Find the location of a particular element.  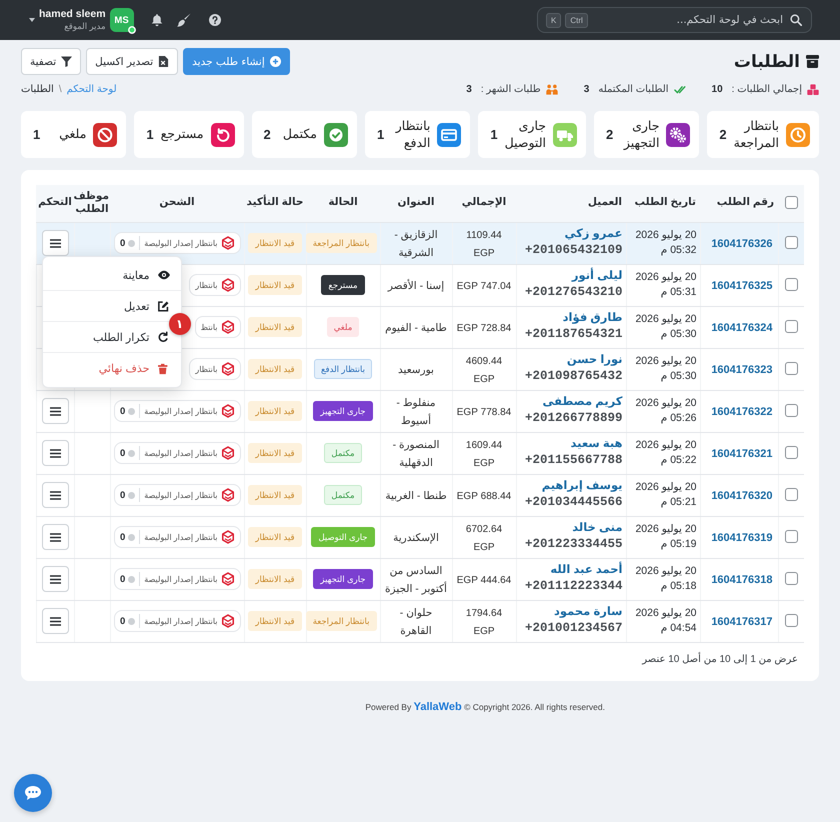

order-number-link: 1604176323 is located at coordinates (742, 370).